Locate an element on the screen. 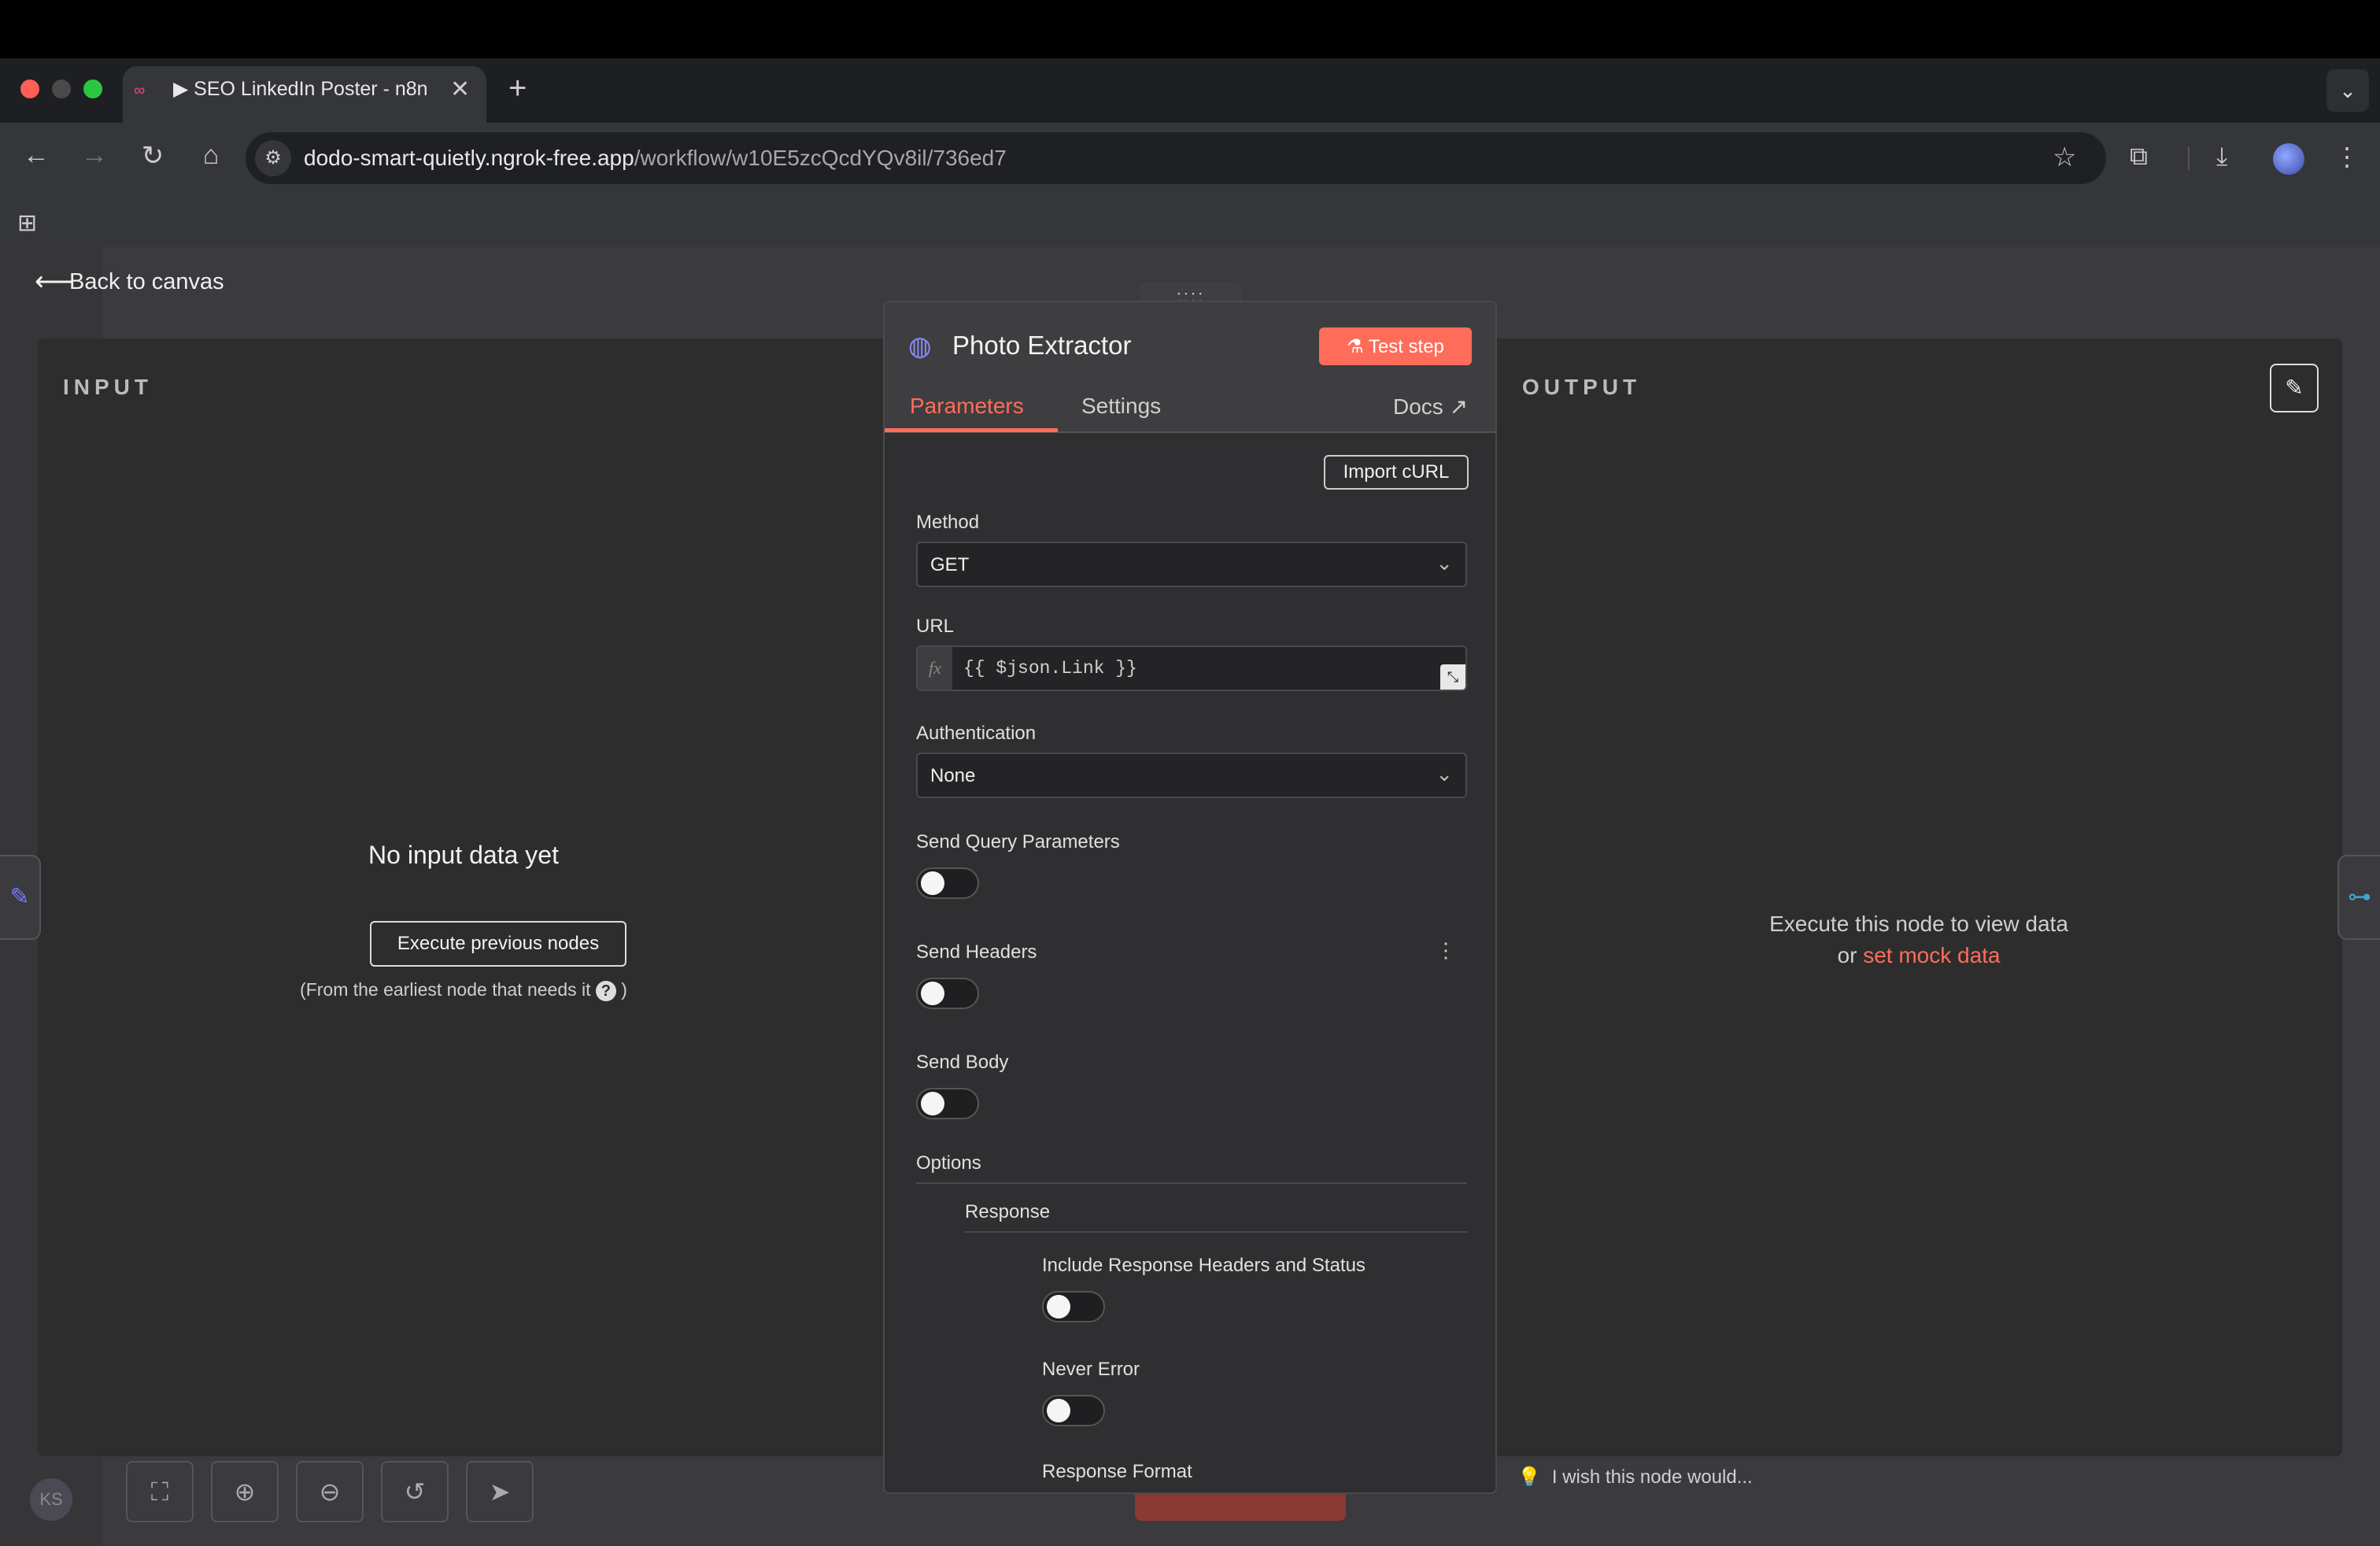  never-error-toggle is located at coordinates (1073, 1410).